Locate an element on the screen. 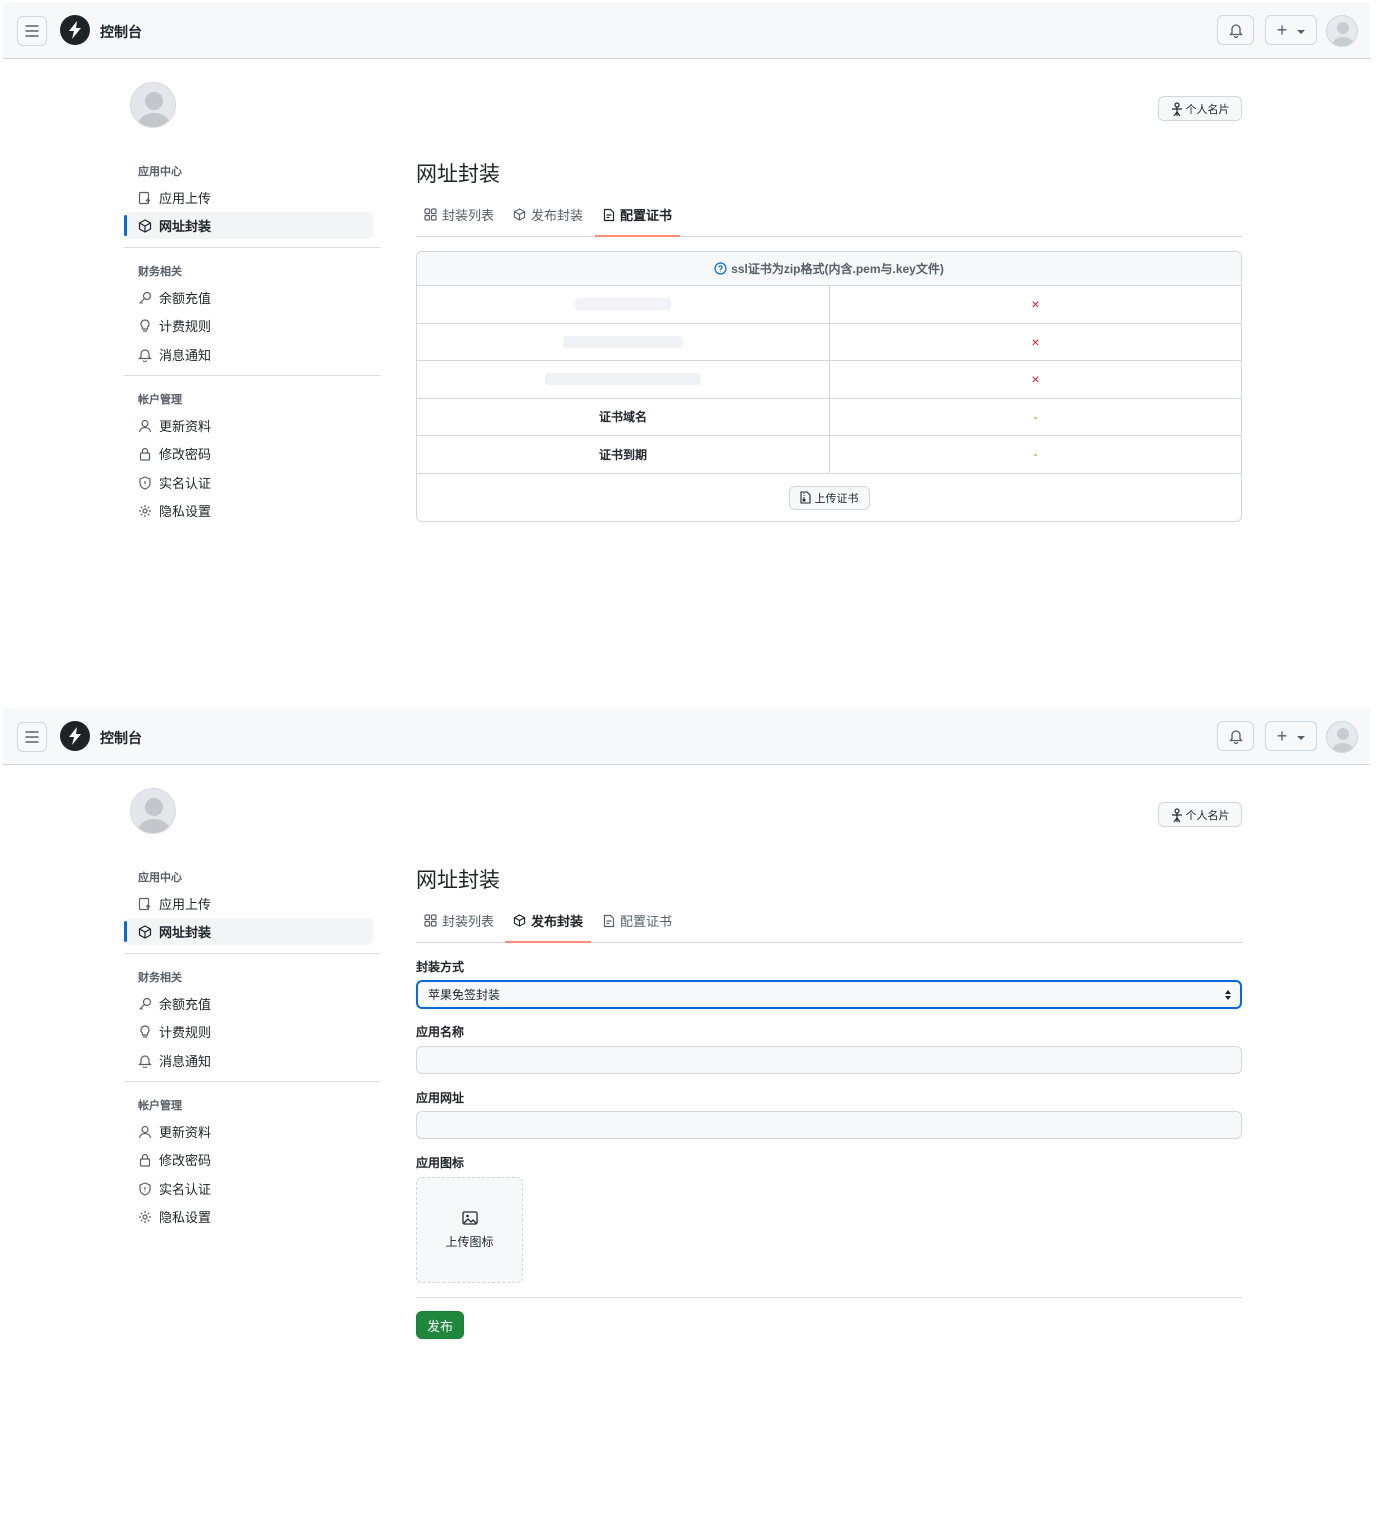 The height and width of the screenshot is (1525, 1398). cert-field-value: × is located at coordinates (1035, 304).